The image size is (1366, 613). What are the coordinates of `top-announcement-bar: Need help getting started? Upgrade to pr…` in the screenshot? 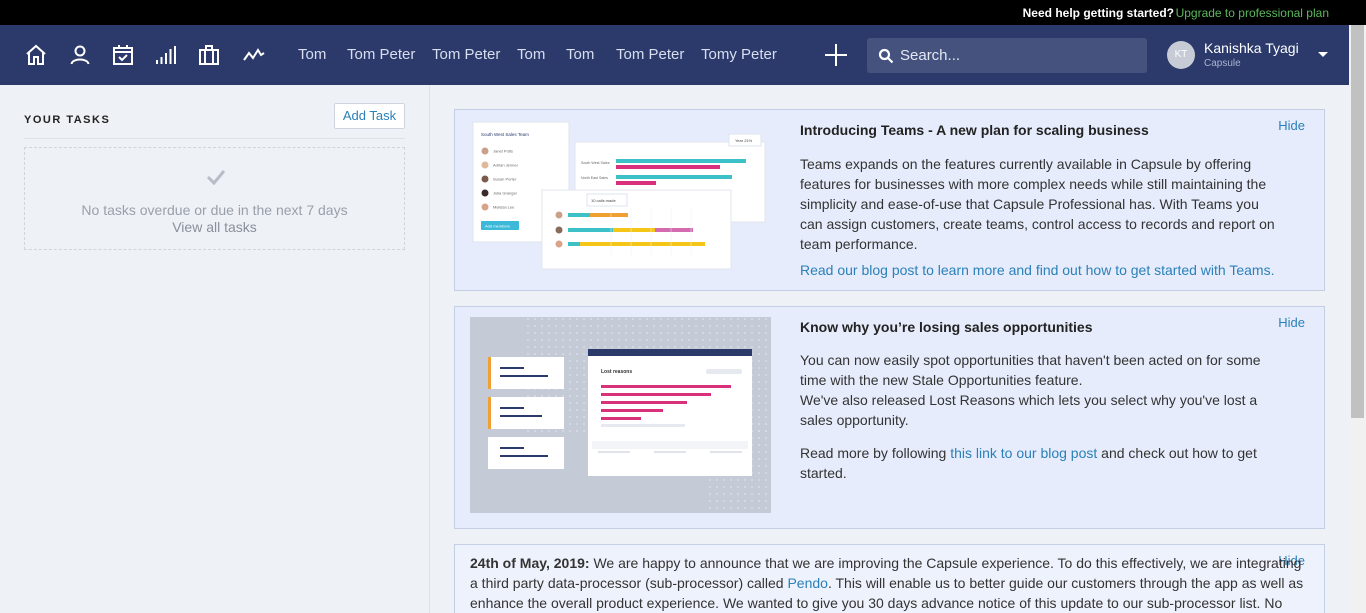 It's located at (683, 12).